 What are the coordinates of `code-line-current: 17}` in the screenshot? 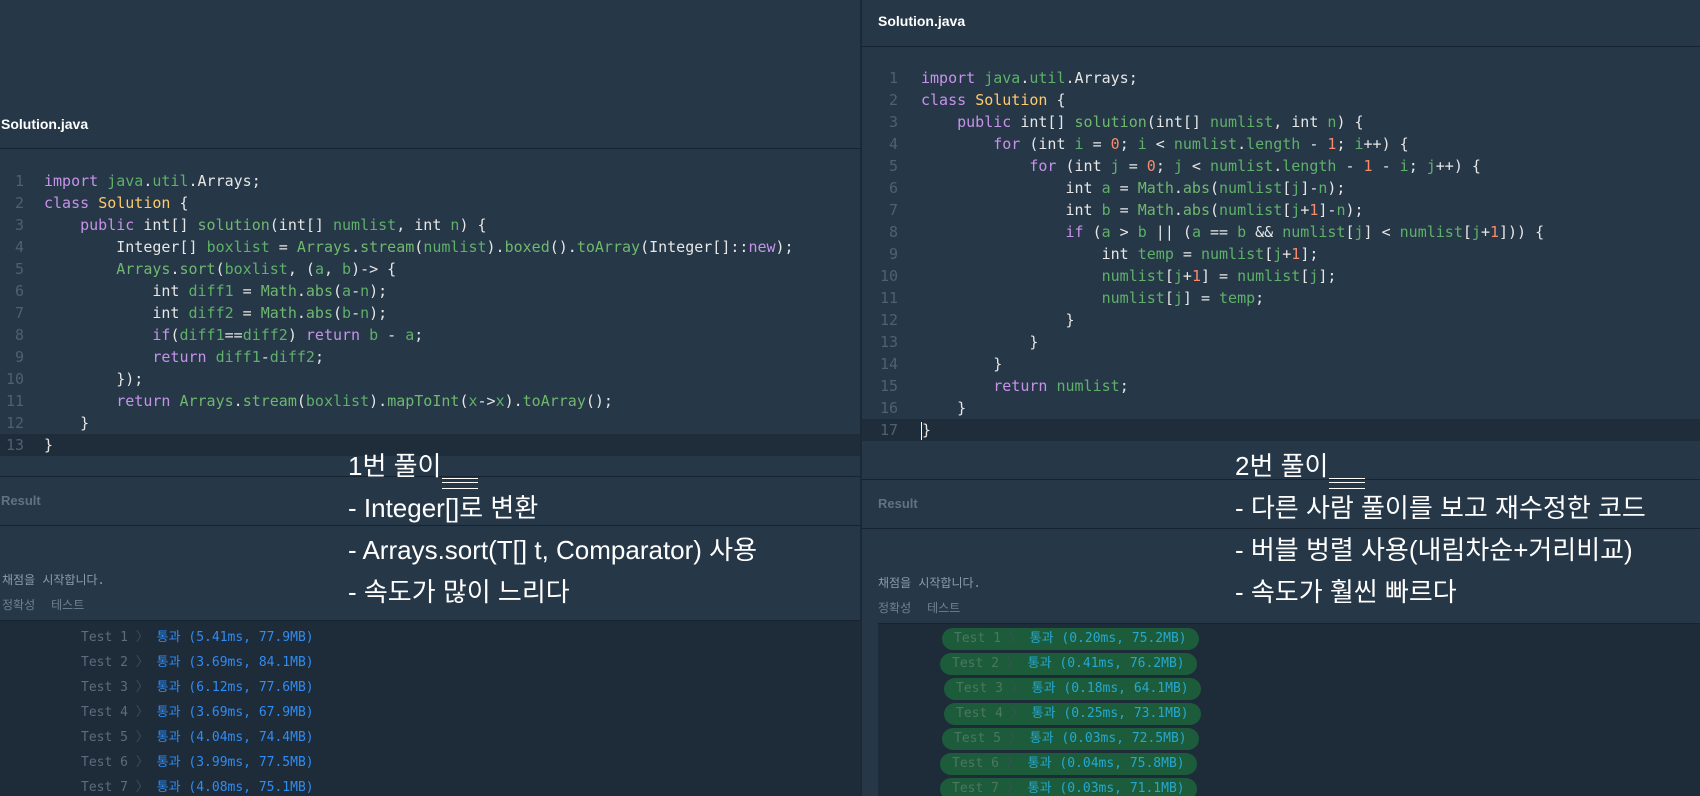 It's located at (1281, 430).